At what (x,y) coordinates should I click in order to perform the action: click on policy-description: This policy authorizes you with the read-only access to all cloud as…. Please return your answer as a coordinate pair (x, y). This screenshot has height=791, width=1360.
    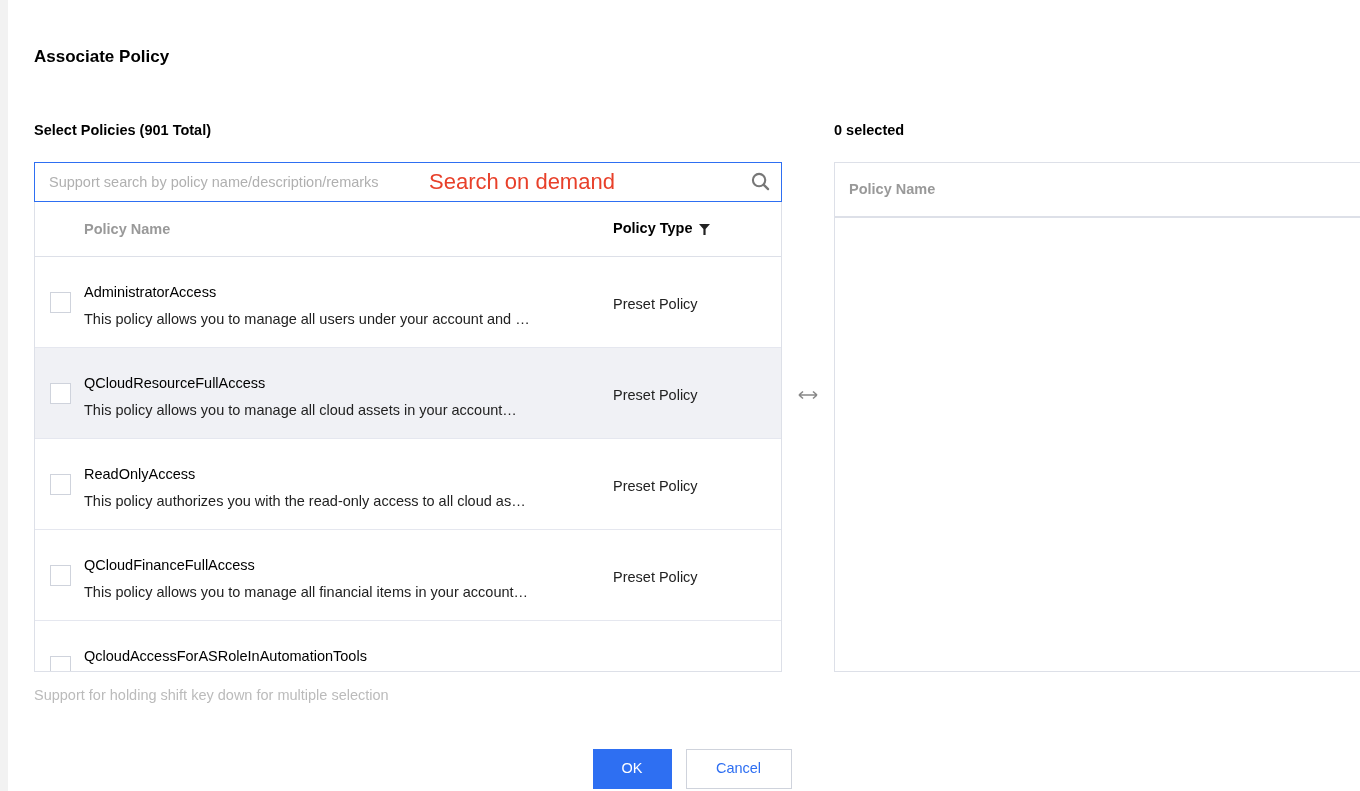
    Looking at the image, I should click on (305, 501).